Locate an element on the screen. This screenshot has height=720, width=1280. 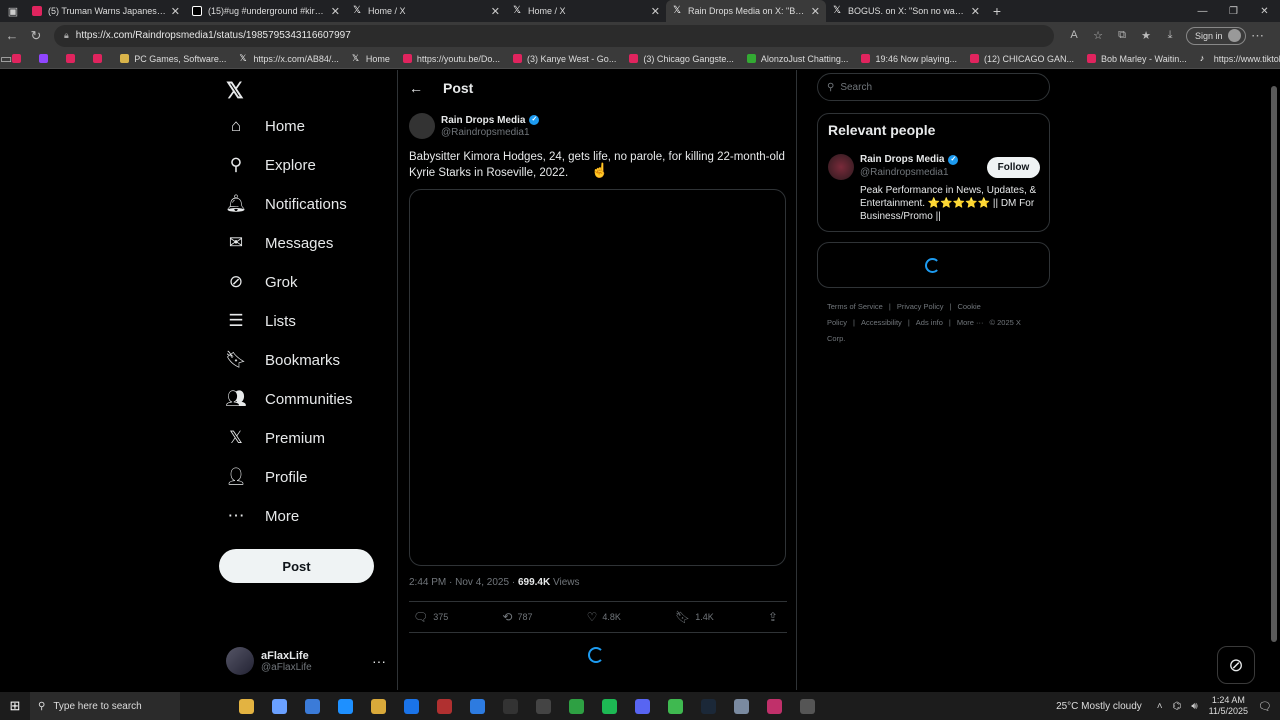
refresh-button: ↻ is located at coordinates (36, 36).